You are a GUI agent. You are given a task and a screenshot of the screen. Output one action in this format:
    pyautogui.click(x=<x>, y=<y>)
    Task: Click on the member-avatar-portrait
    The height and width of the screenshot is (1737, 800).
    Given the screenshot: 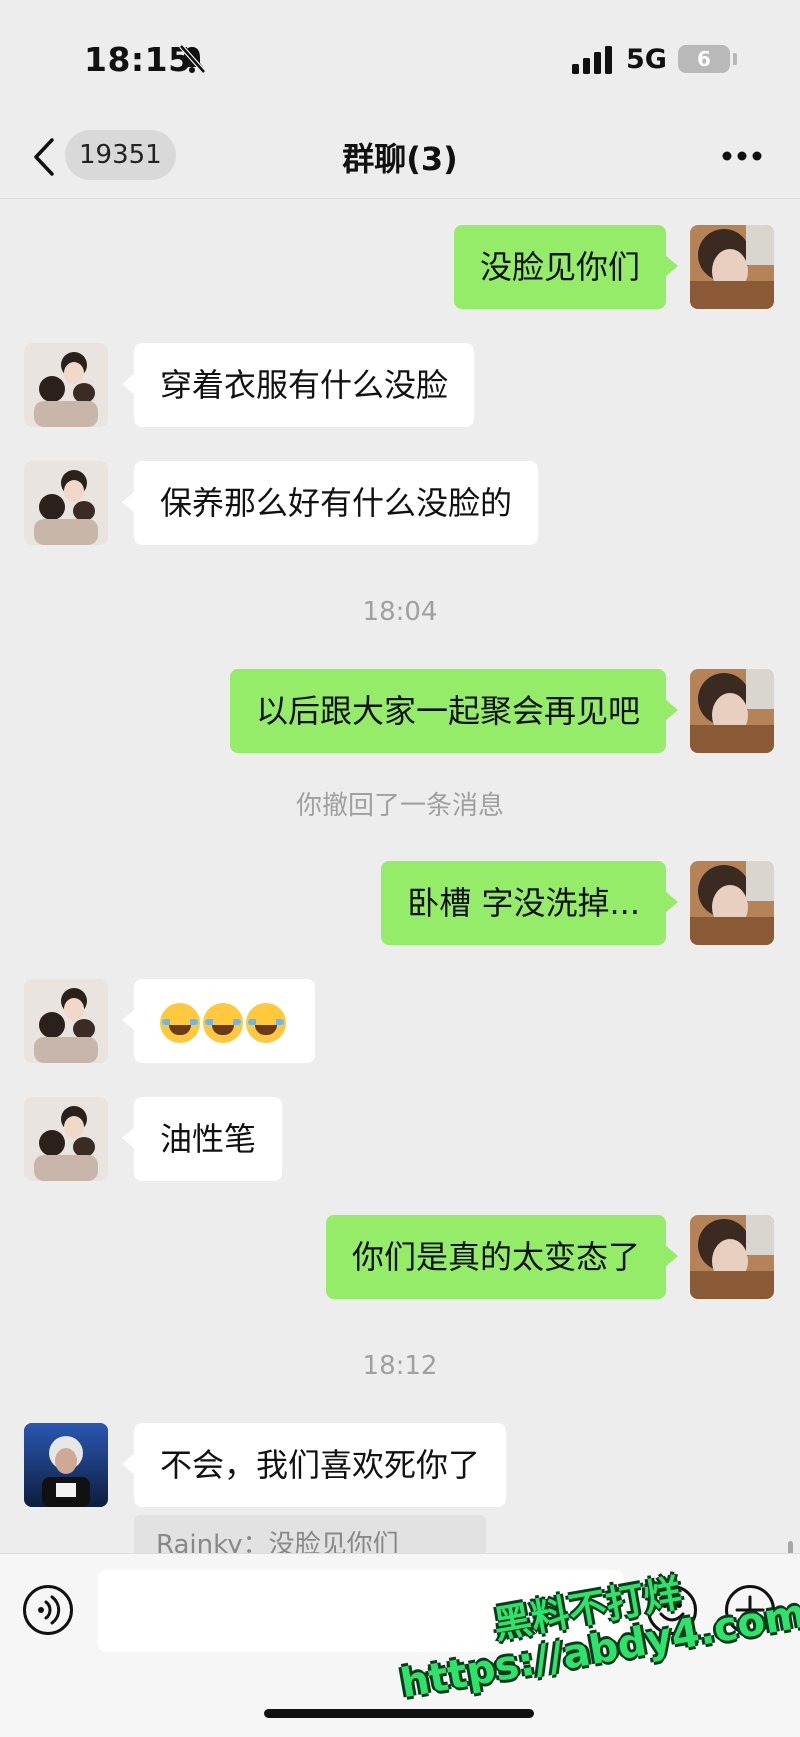 What is the action you would take?
    pyautogui.click(x=66, y=1465)
    